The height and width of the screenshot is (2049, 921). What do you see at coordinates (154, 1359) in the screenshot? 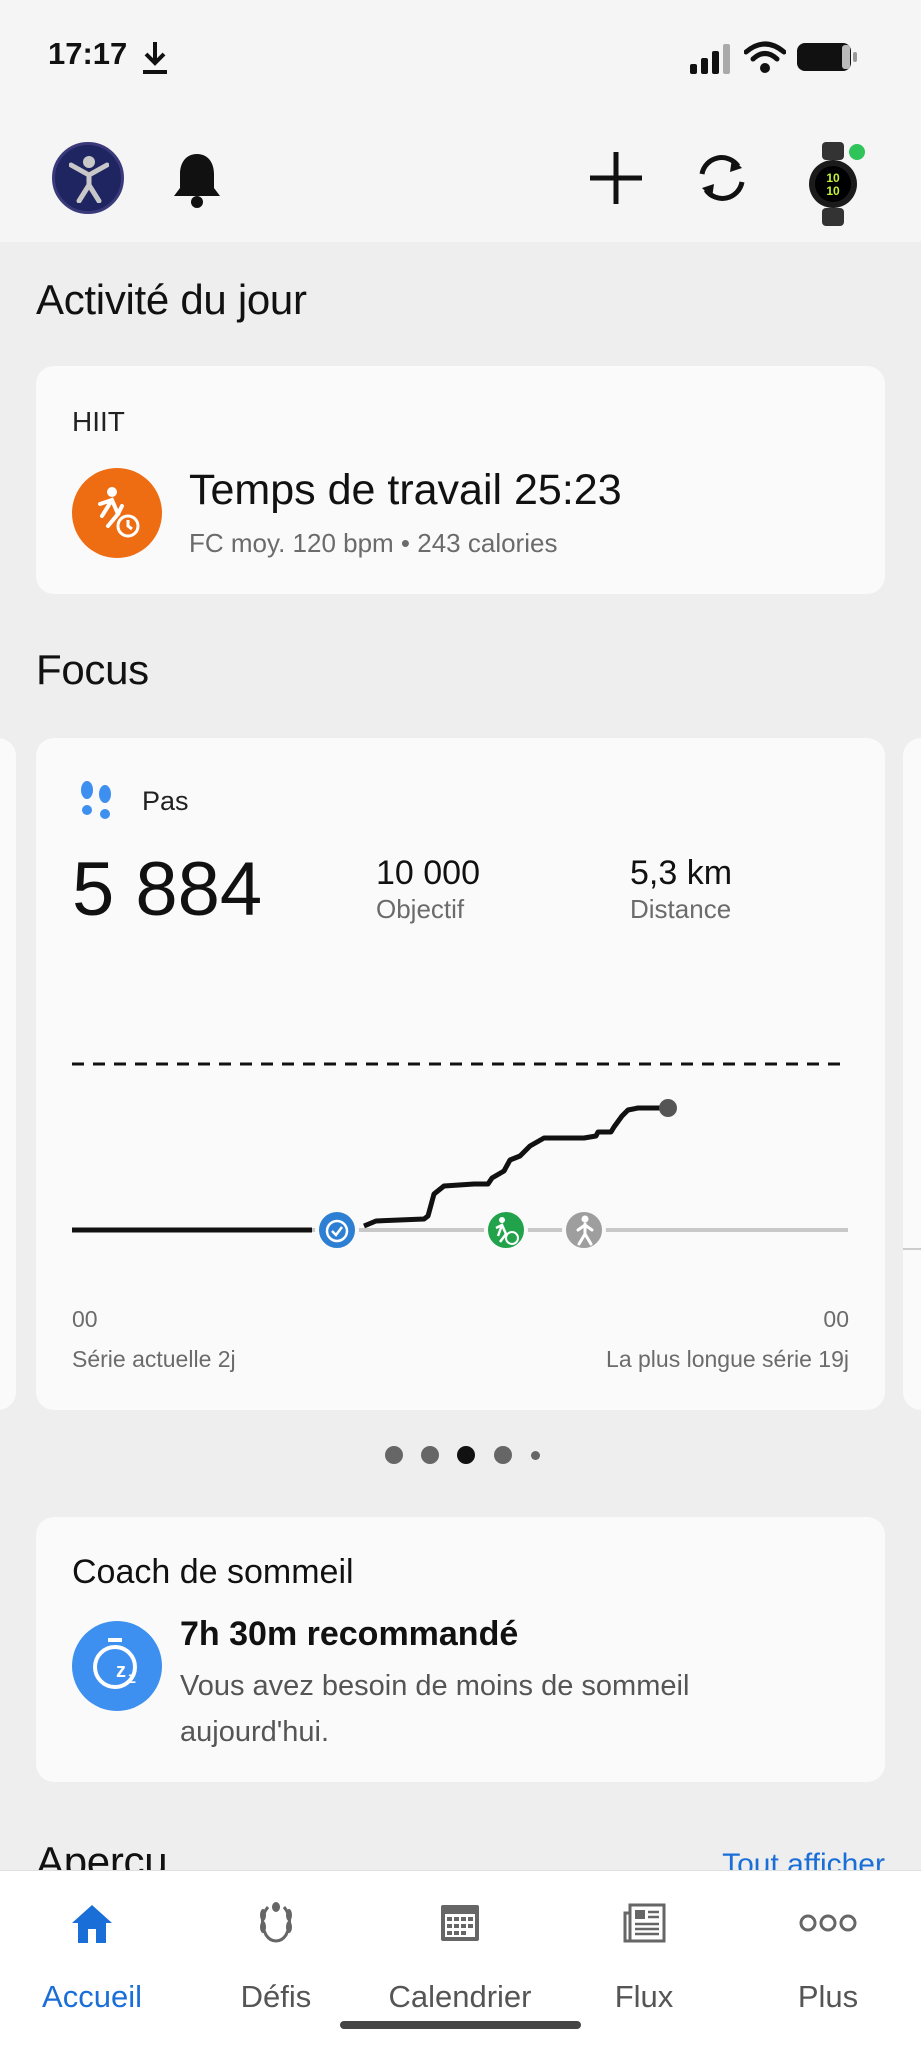
I see `current-streak: Série actuelle 2j` at bounding box center [154, 1359].